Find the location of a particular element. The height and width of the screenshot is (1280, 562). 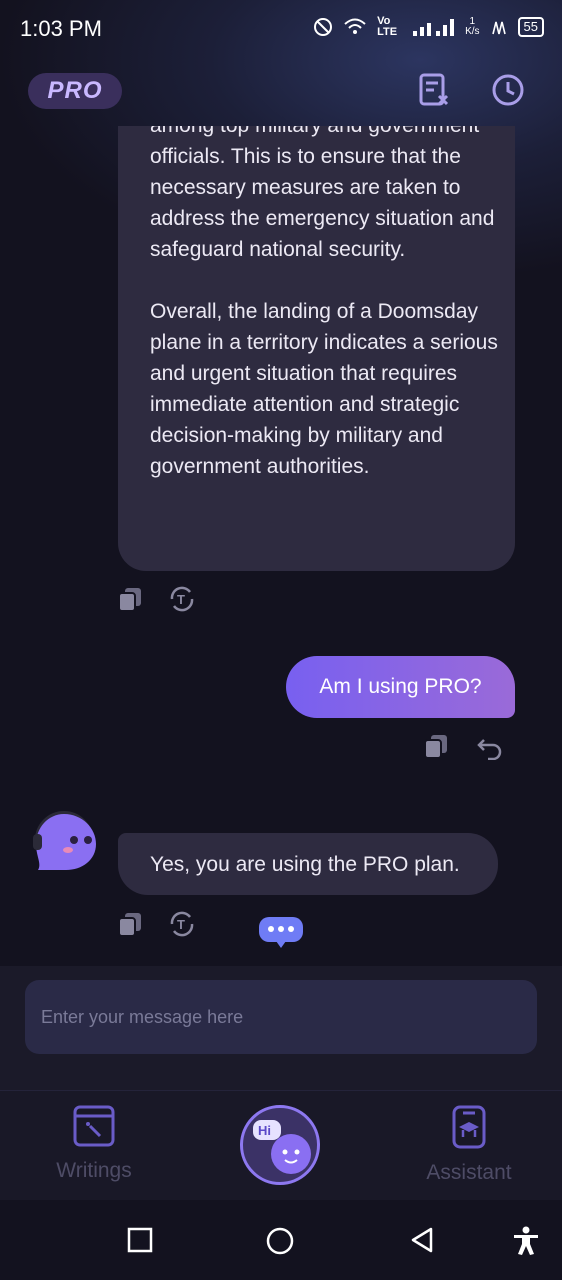

nav-label-writings: Writings is located at coordinates (94, 1170).